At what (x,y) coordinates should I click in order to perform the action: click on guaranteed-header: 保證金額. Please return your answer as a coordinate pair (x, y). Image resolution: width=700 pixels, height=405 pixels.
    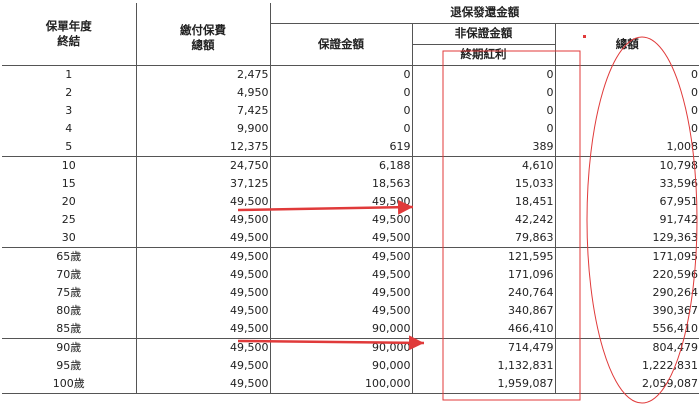
    Looking at the image, I should click on (340, 44).